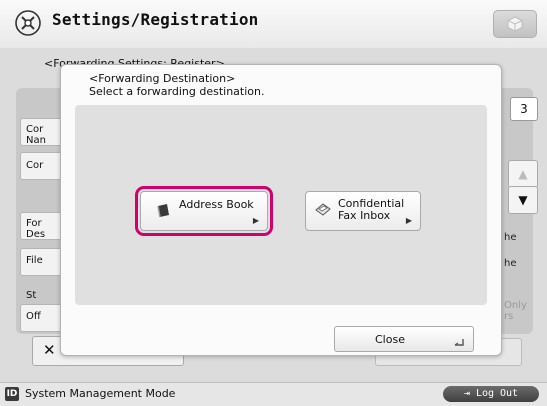 The width and height of the screenshot is (547, 406). I want to click on bg-label: Nan, so click(36, 140).